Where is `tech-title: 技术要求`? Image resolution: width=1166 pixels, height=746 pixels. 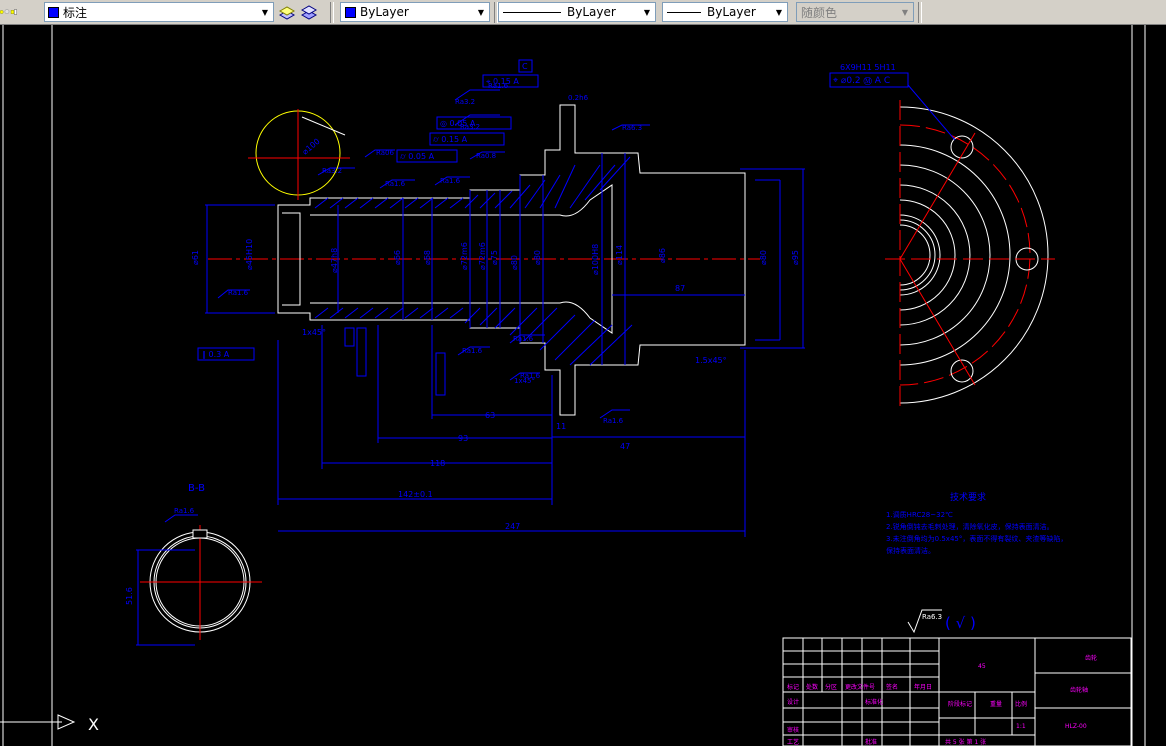
tech-title: 技术要求 is located at coordinates (968, 497).